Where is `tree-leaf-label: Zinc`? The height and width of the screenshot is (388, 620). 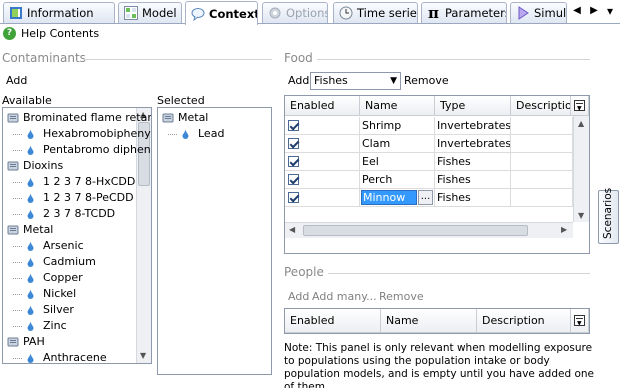 tree-leaf-label: Zinc is located at coordinates (55, 325).